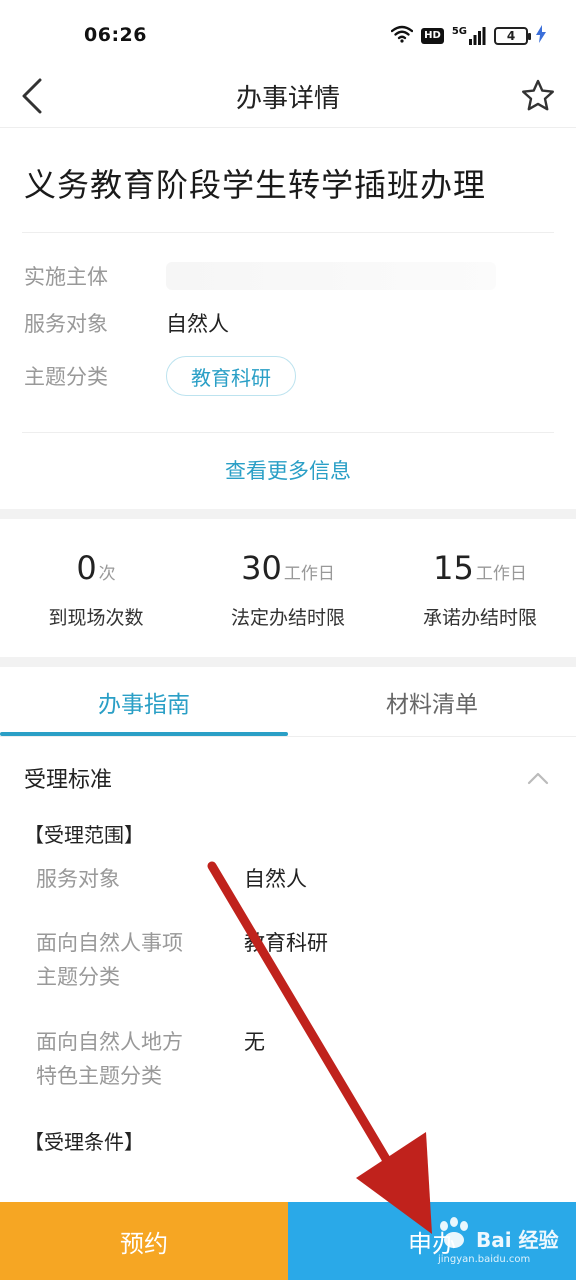 The height and width of the screenshot is (1280, 576). What do you see at coordinates (294, 960) in the screenshot?
I see `detail-row: 面向自然人事项 主题分类 教育科研` at bounding box center [294, 960].